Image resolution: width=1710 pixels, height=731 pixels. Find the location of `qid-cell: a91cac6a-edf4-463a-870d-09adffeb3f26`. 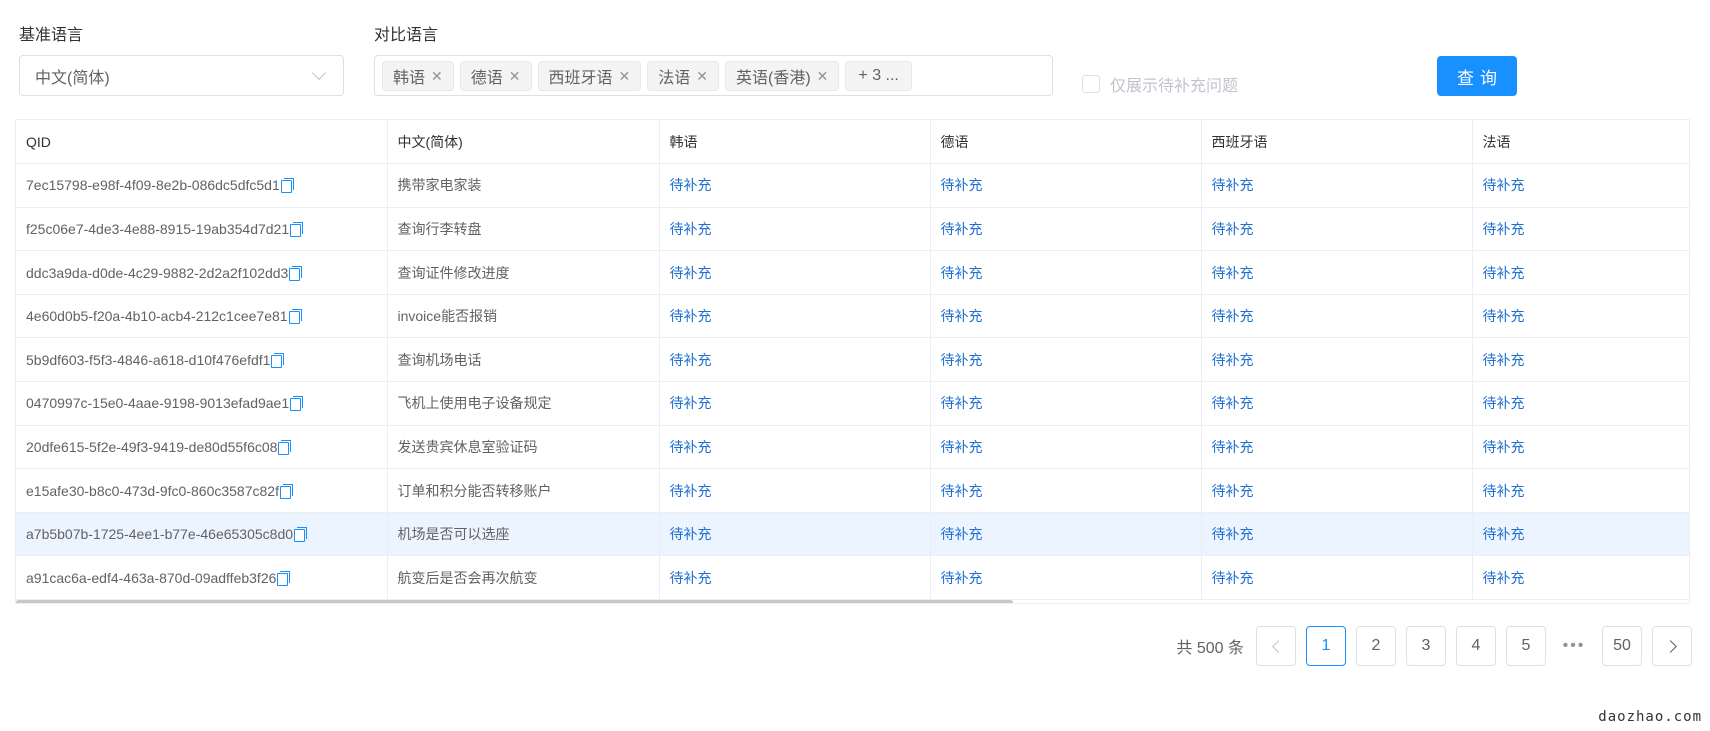

qid-cell: a91cac6a-edf4-463a-870d-09adffeb3f26 is located at coordinates (202, 578).